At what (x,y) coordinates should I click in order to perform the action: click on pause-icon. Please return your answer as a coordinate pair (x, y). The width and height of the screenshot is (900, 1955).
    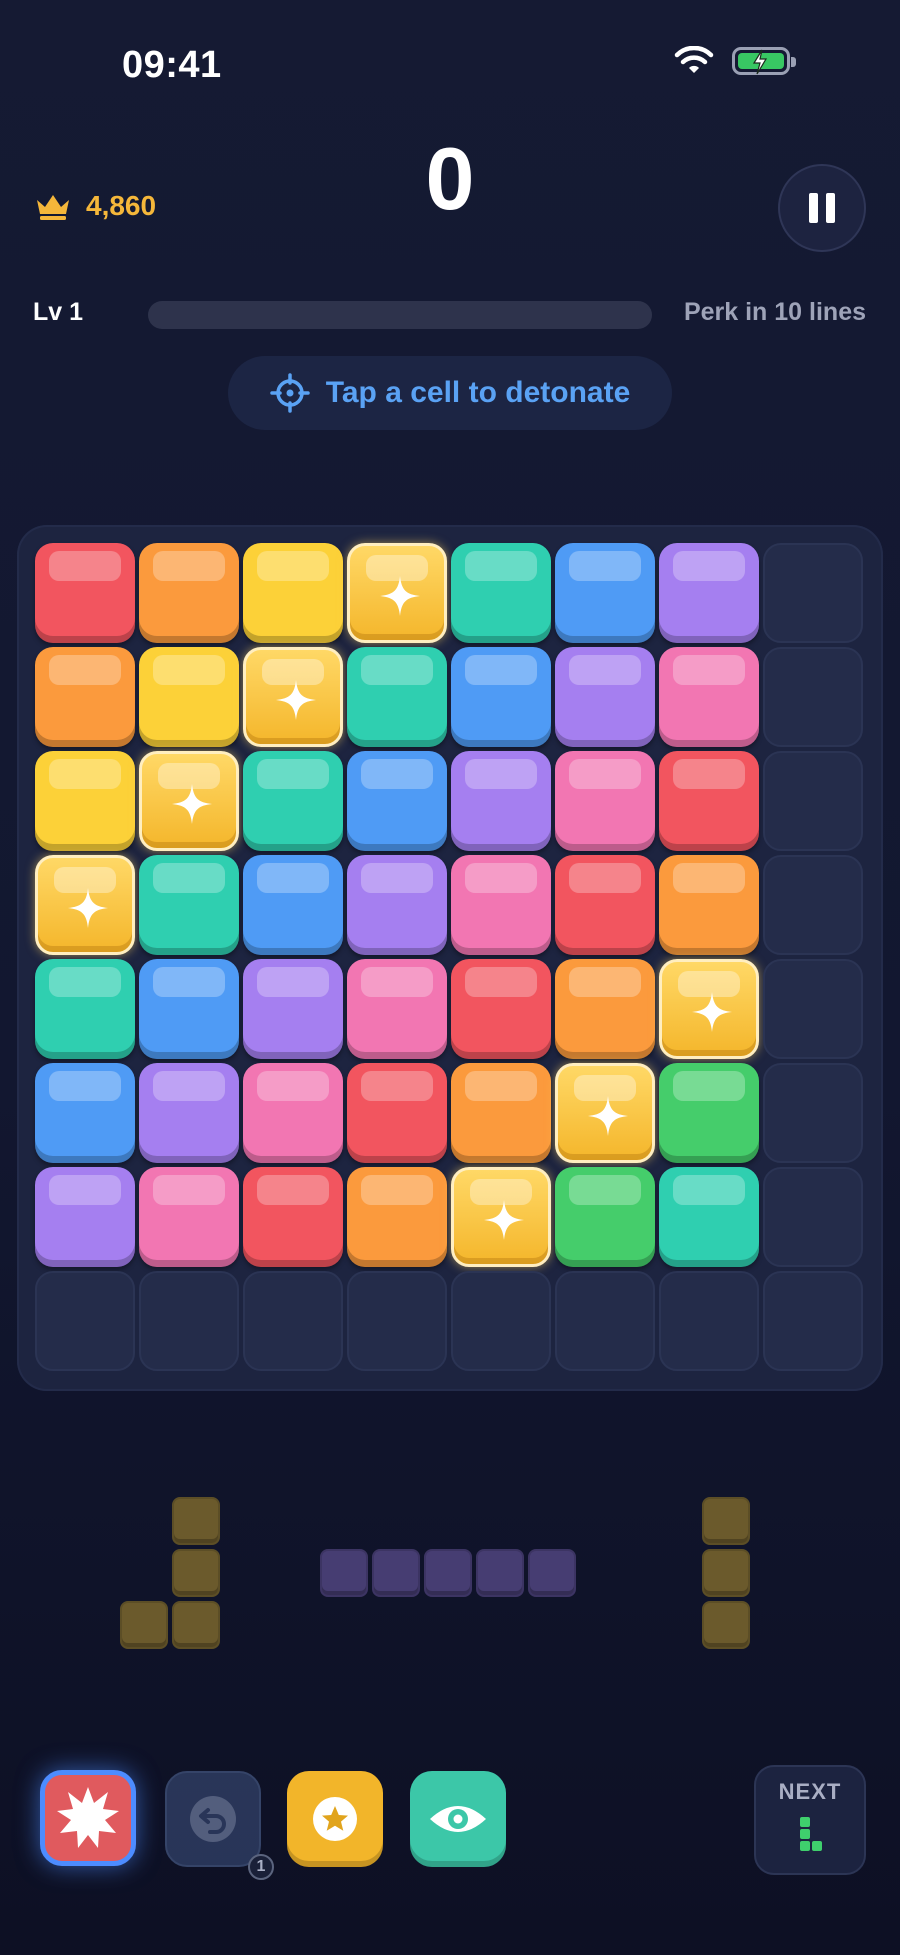
    Looking at the image, I should click on (813, 208).